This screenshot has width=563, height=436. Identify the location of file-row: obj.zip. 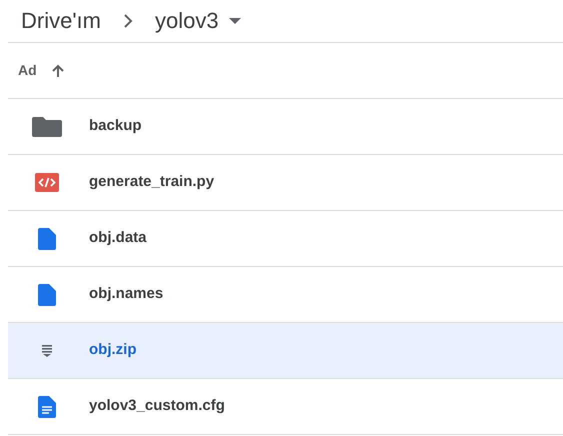
(285, 351).